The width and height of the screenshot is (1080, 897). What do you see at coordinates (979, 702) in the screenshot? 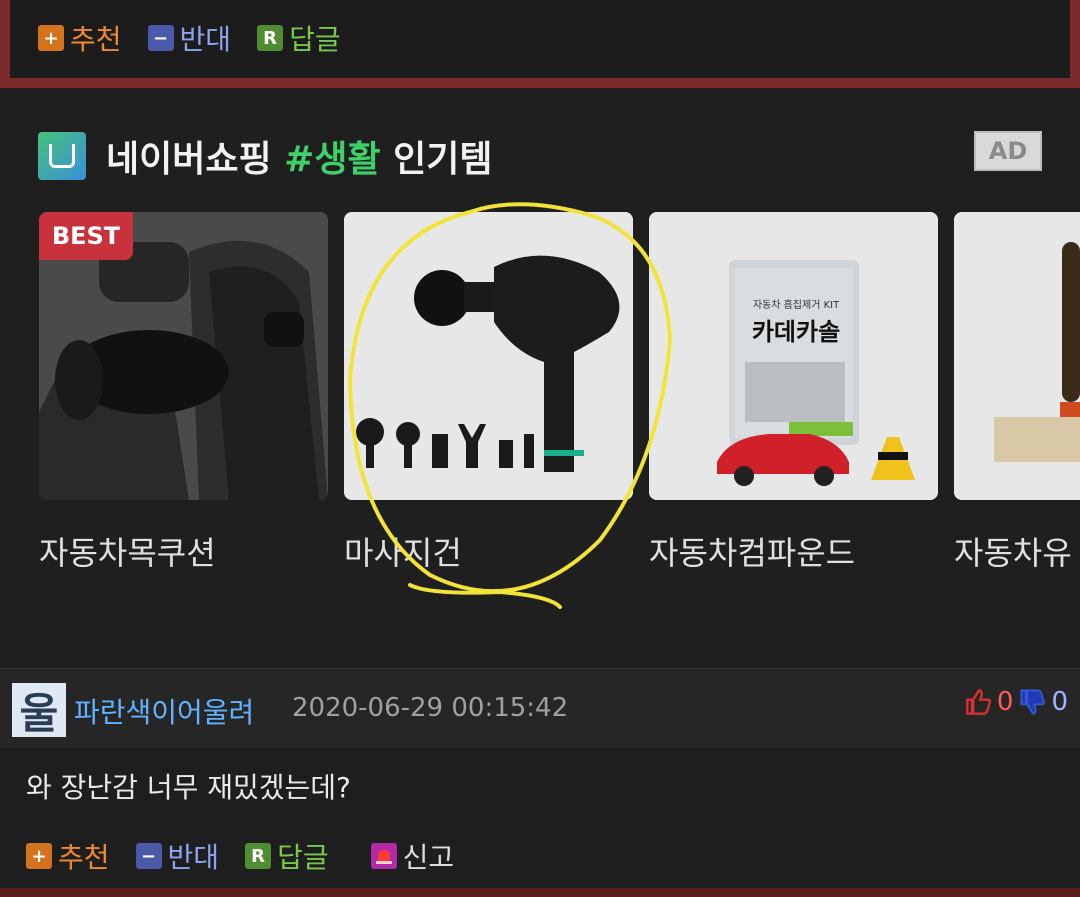
I see `thumbs-up-icon` at bounding box center [979, 702].